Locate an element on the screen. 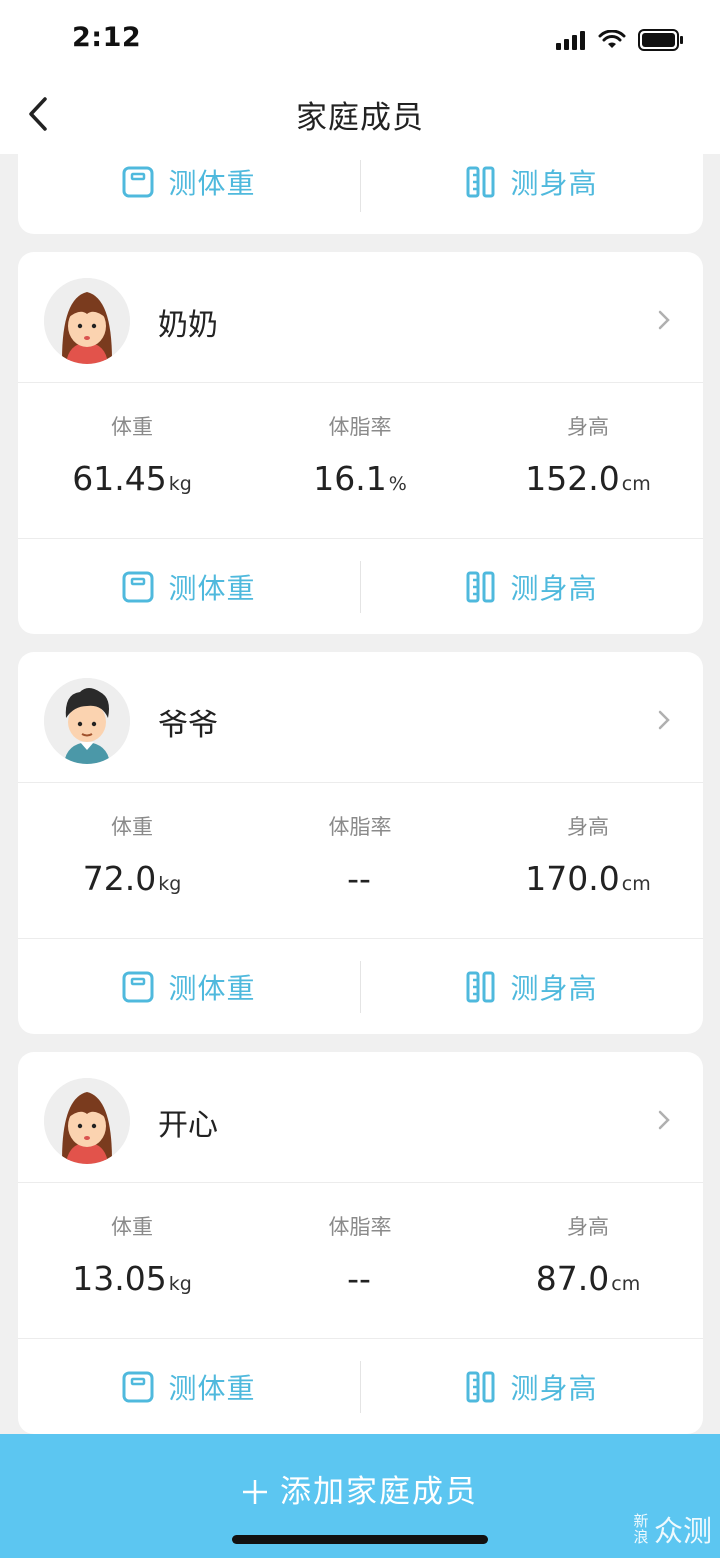  stat-value: 16.1% is located at coordinates (360, 478).